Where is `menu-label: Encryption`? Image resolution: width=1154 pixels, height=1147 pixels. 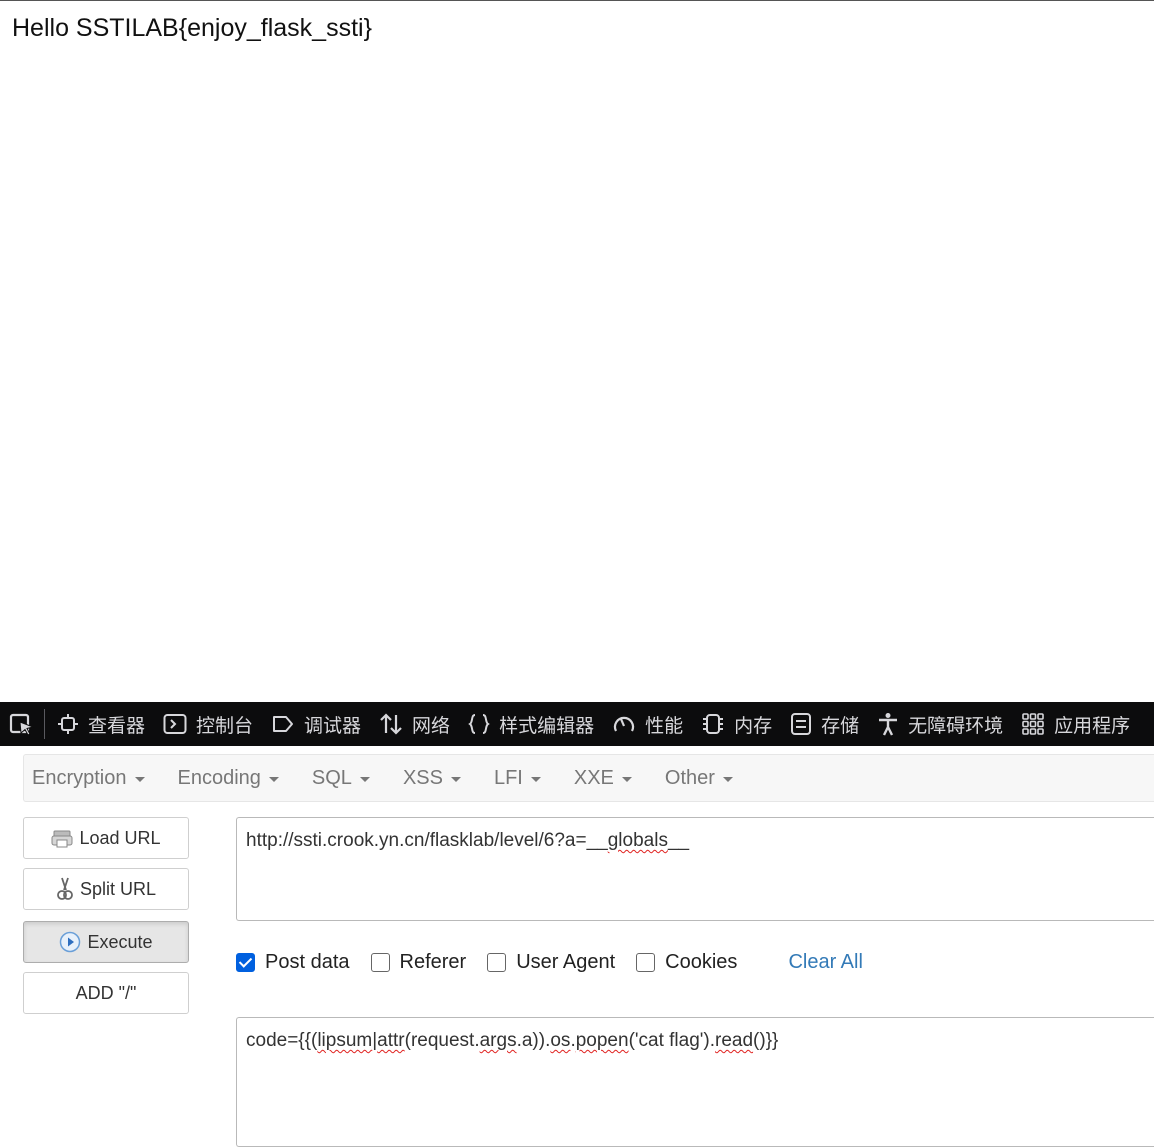 menu-label: Encryption is located at coordinates (79, 777).